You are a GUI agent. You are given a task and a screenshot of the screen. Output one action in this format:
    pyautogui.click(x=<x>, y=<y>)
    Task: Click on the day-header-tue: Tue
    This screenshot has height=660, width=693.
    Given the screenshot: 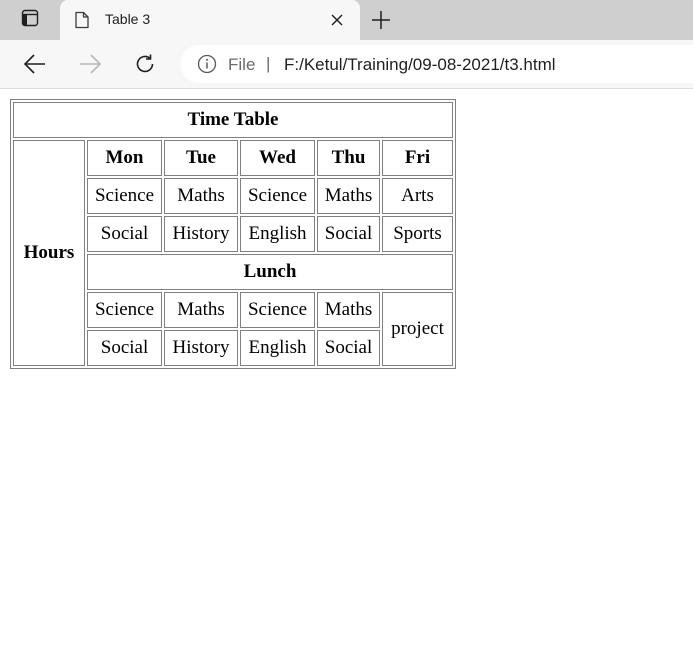 What is the action you would take?
    pyautogui.click(x=201, y=158)
    